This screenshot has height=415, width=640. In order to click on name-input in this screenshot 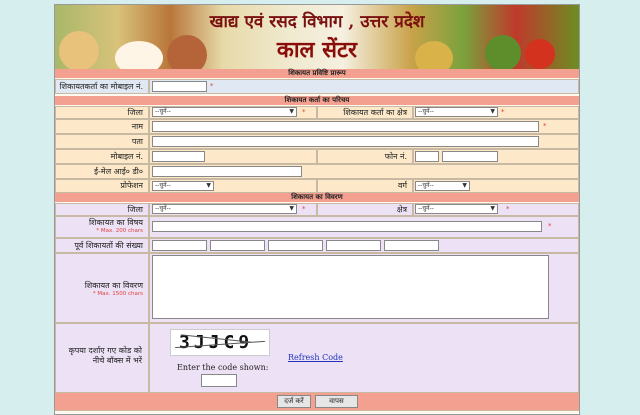, I will do `click(345, 126)`.